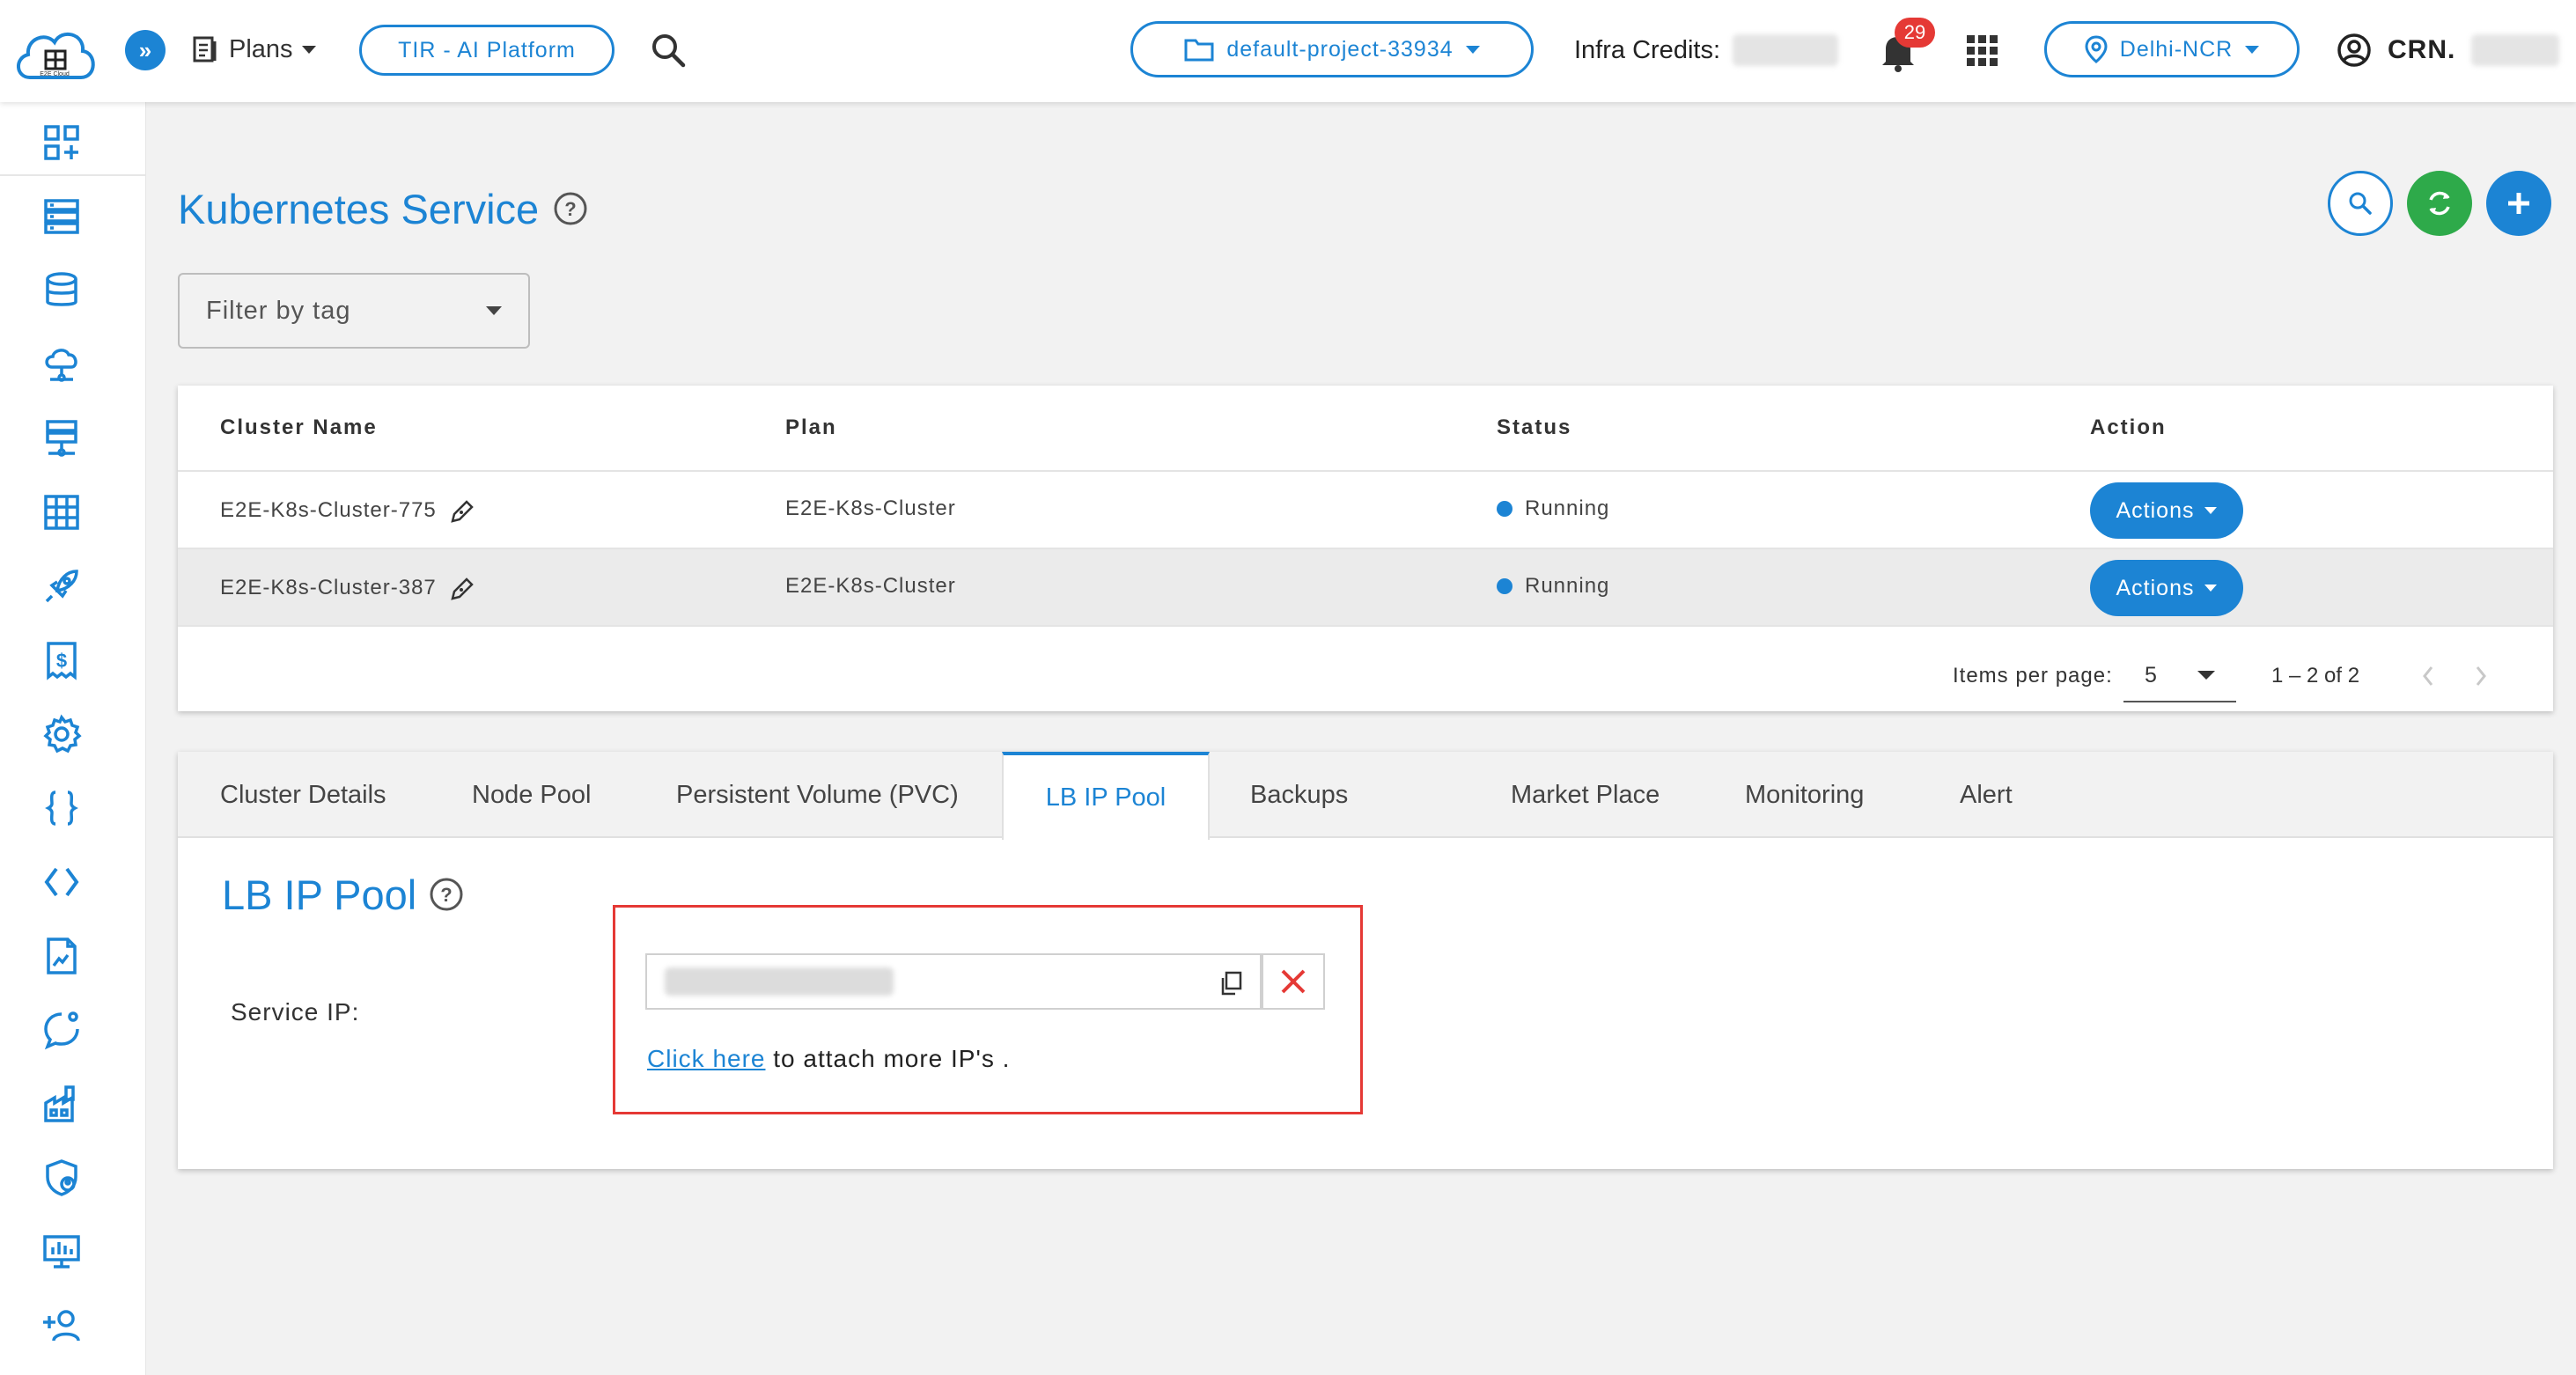 This screenshot has width=2576, height=1375. I want to click on attach-more-ip-link: Click here, so click(706, 1058).